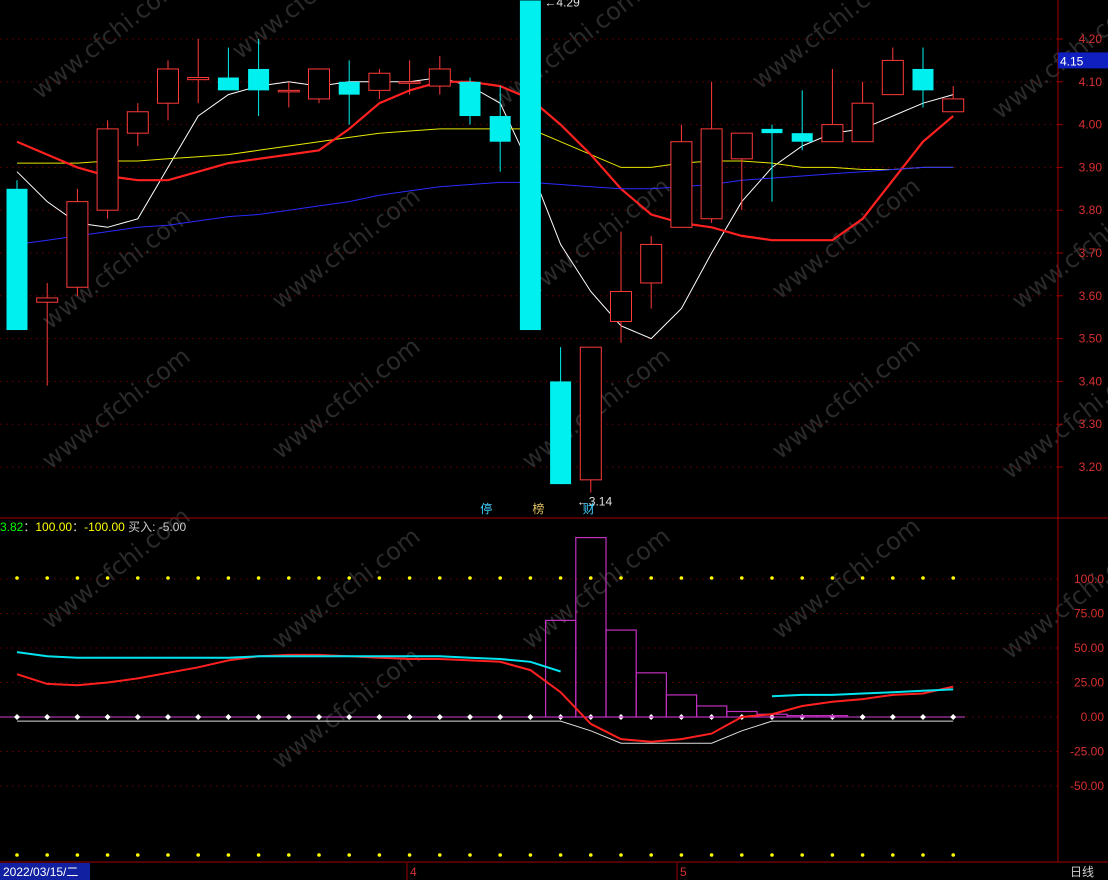 The height and width of the screenshot is (880, 1108). I want to click on price-tick-label: 3.50, so click(1091, 339).